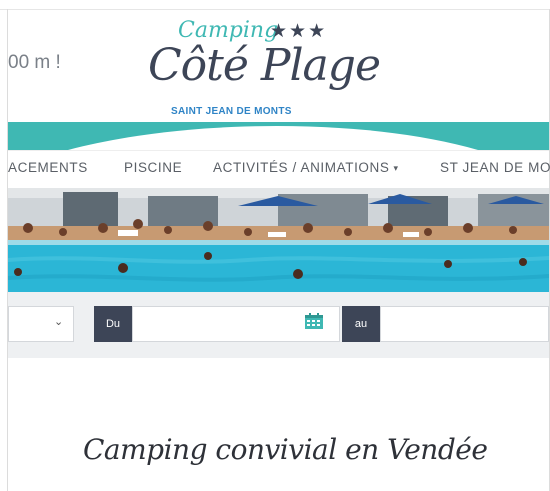  What do you see at coordinates (314, 321) in the screenshot?
I see `calendar-icon` at bounding box center [314, 321].